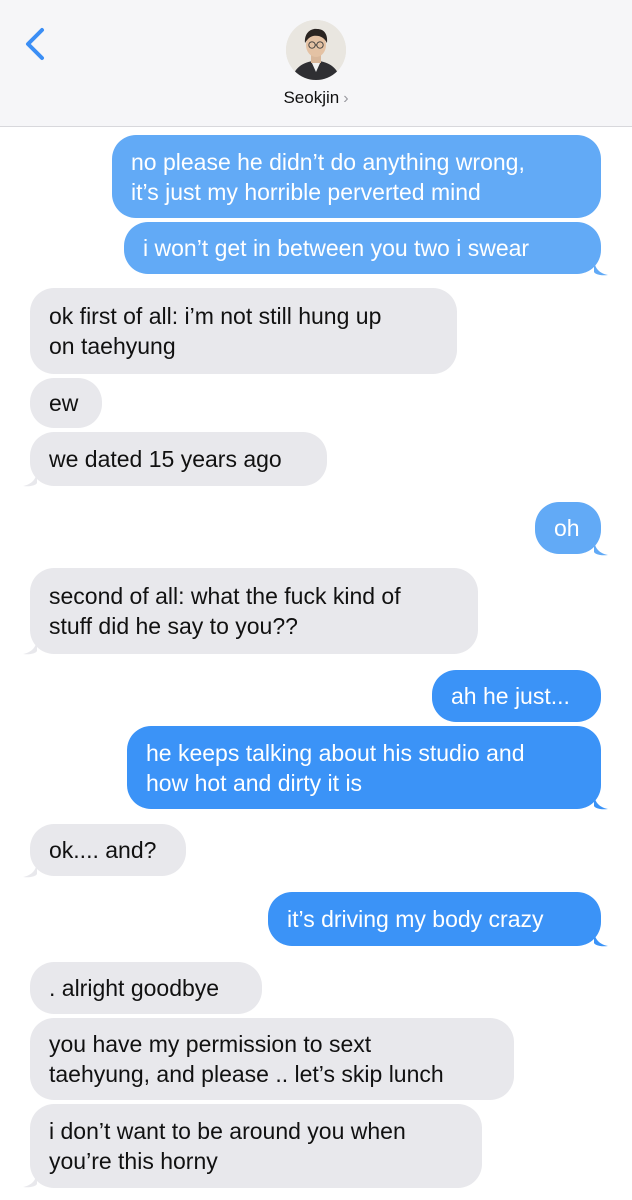 This screenshot has width=632, height=1200. What do you see at coordinates (173, 626) in the screenshot?
I see `message-text: stuff did he say to you??` at bounding box center [173, 626].